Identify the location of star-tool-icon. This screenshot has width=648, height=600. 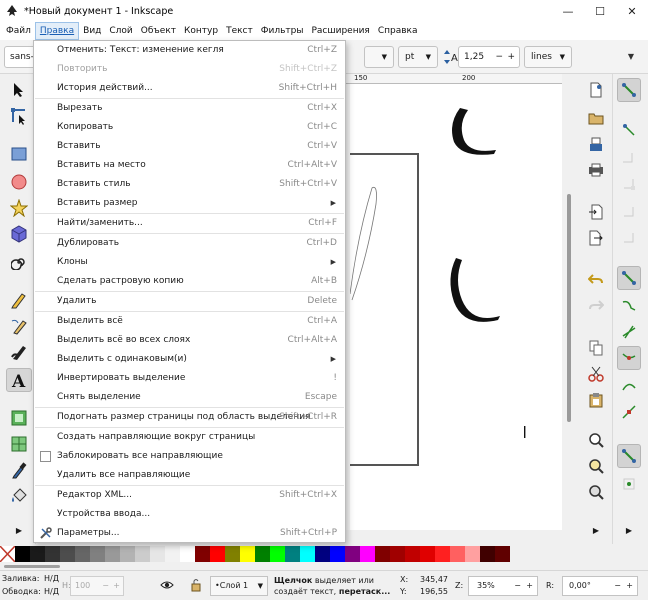
(19, 208).